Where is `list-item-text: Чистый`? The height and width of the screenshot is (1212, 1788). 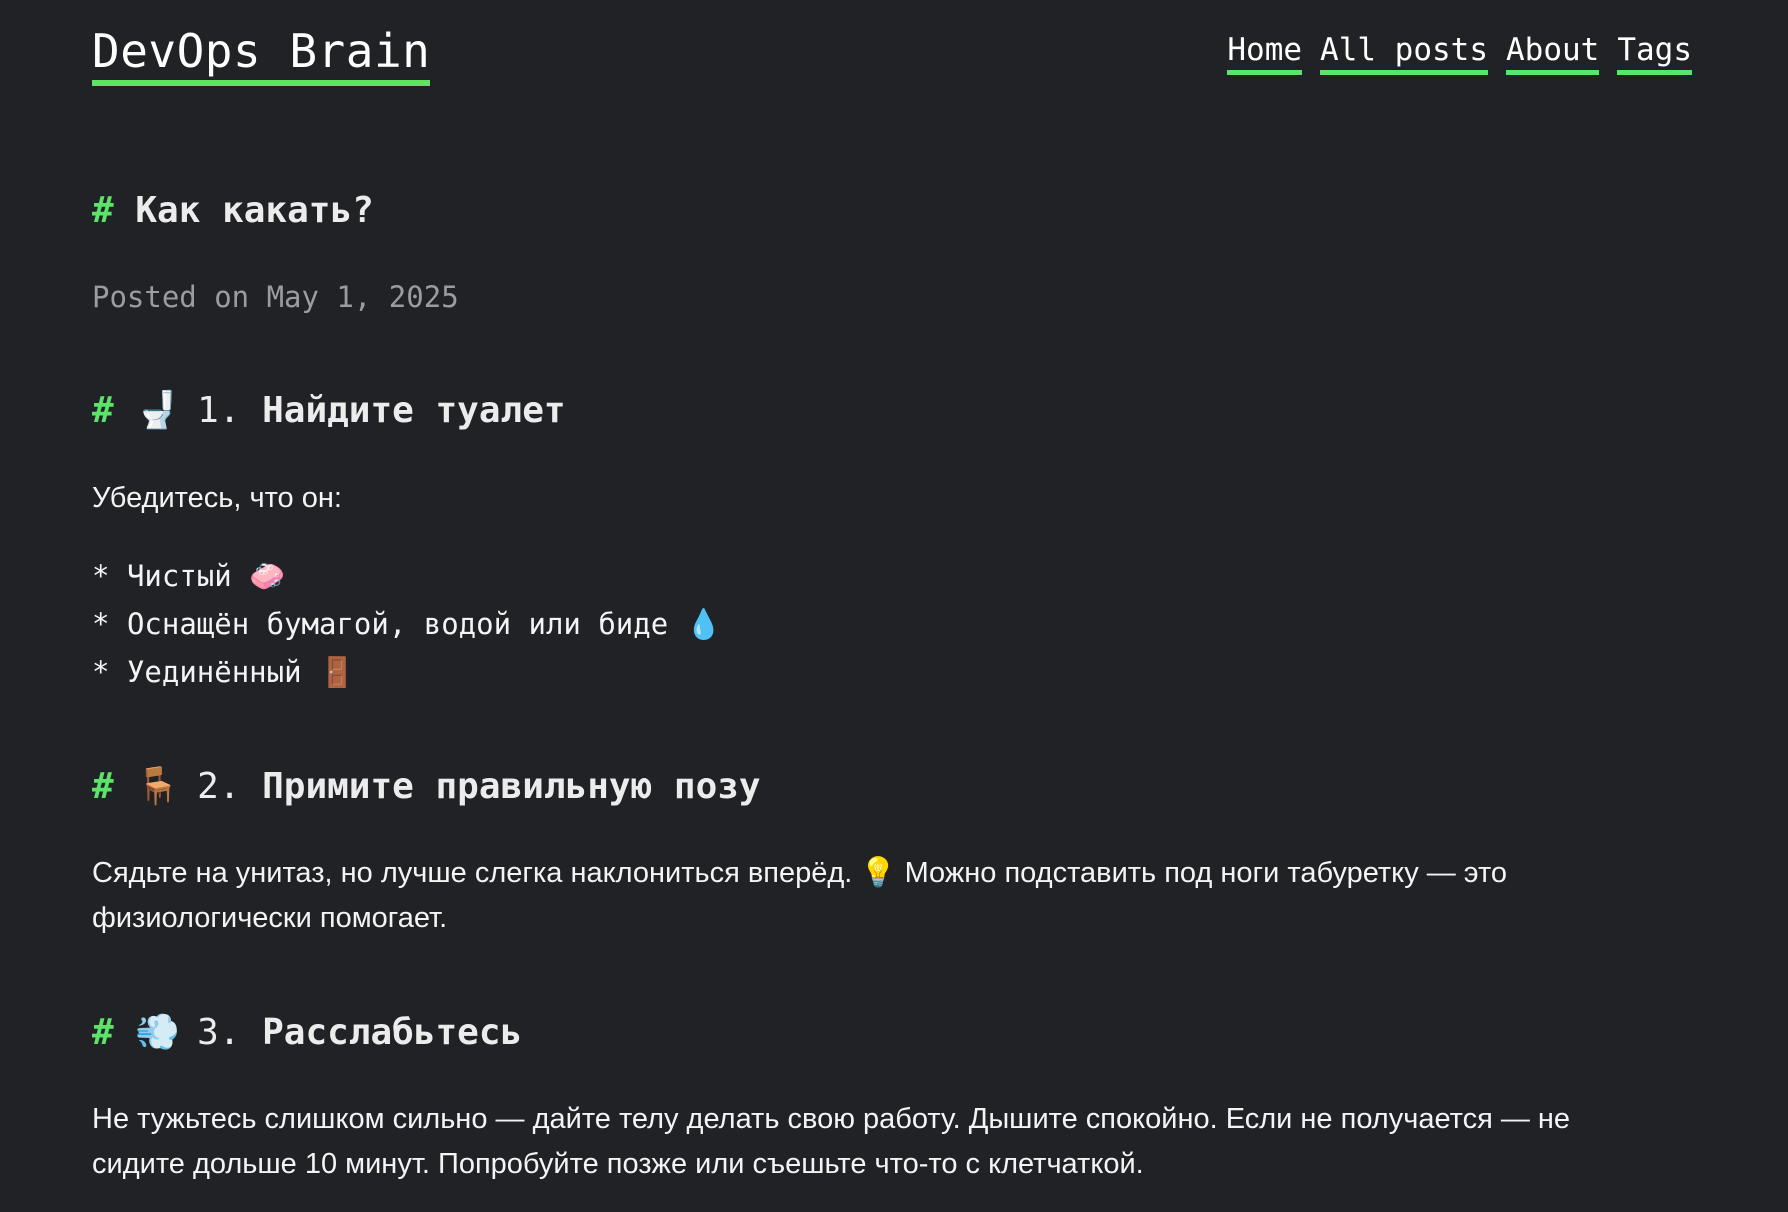
list-item-text: Чистый is located at coordinates (179, 576).